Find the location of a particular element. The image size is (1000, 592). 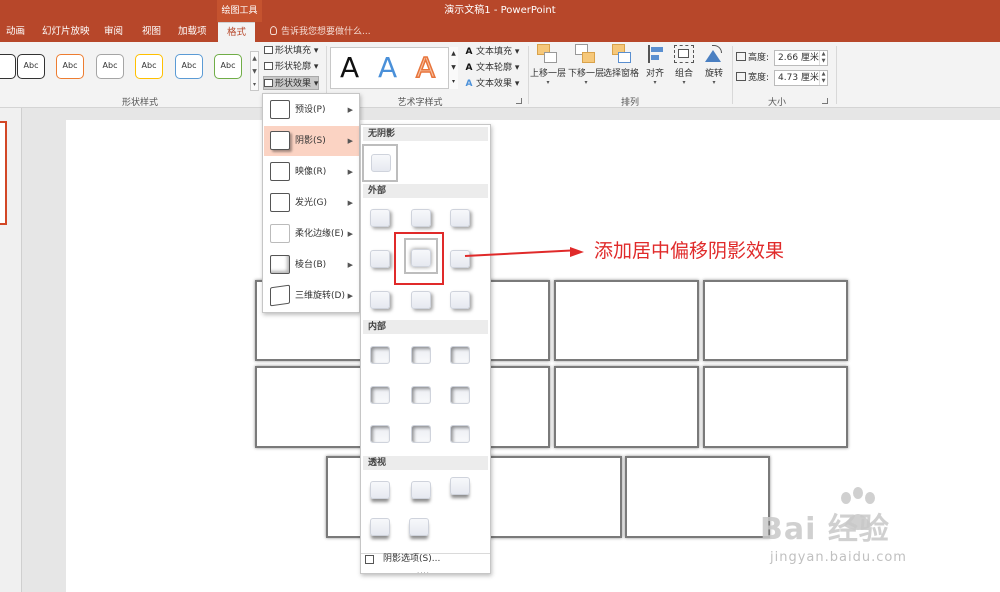

watermark-brand: Bai 经验 is located at coordinates (825, 529).